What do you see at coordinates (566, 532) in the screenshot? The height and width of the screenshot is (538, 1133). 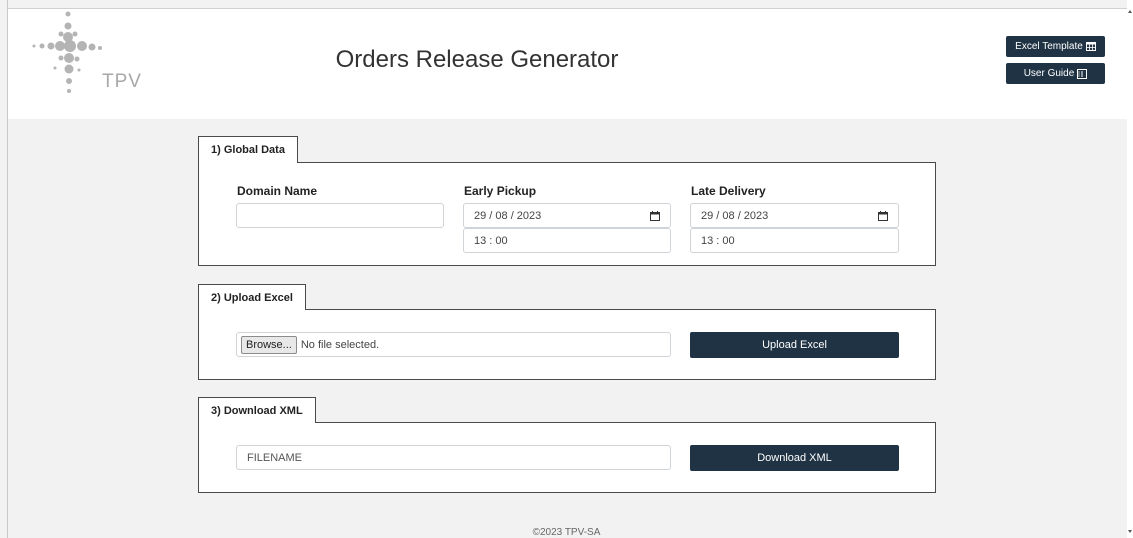 I see `footer-copyright: ©2023 TPV-SA` at bounding box center [566, 532].